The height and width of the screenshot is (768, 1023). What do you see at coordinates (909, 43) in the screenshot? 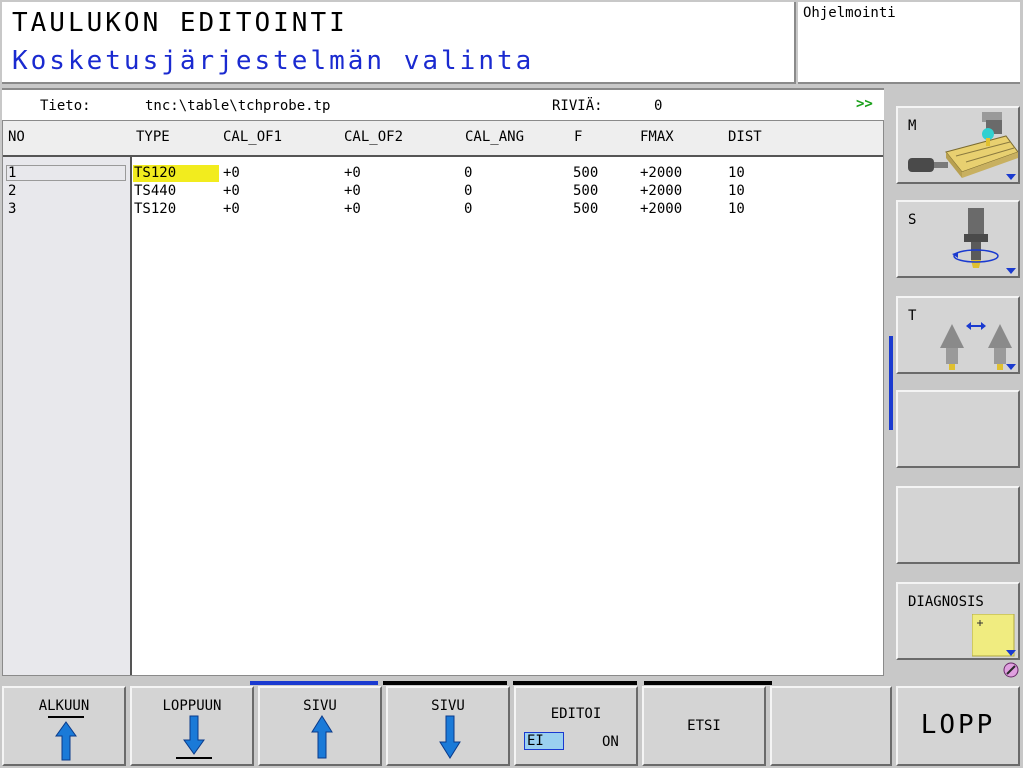
I see `mode-panel: Ohjelmointi` at bounding box center [909, 43].